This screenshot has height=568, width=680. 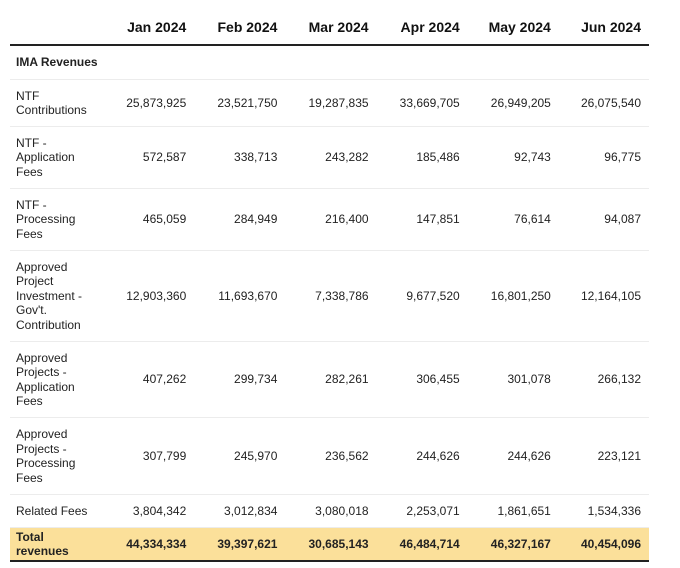 I want to click on cell-value: 236,562, so click(x=331, y=456).